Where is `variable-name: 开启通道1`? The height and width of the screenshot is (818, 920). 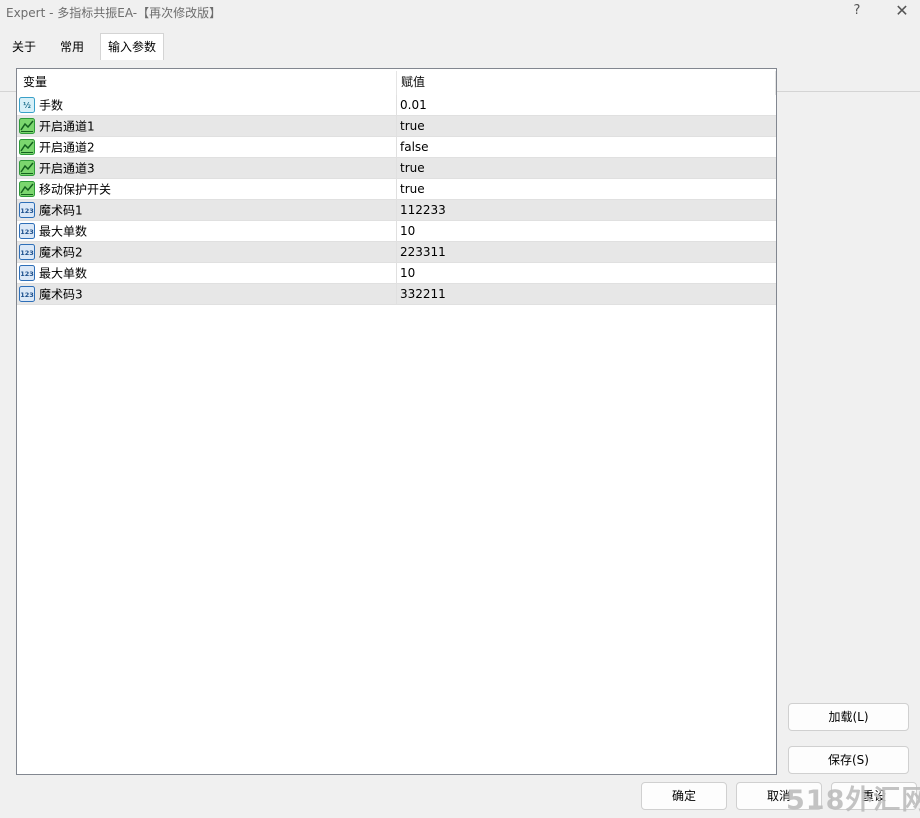 variable-name: 开启通道1 is located at coordinates (67, 126).